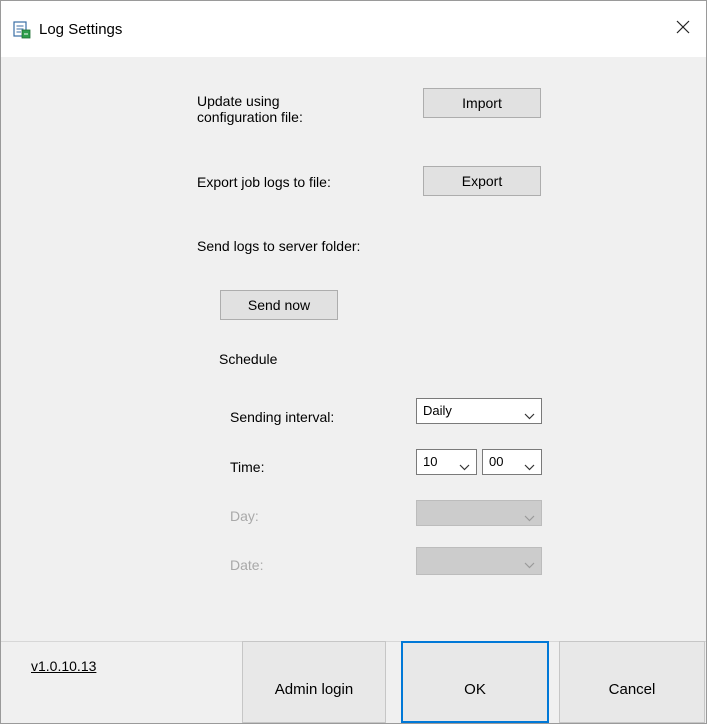 This screenshot has height=724, width=707. Describe the element at coordinates (479, 561) in the screenshot. I see `date-select` at that location.